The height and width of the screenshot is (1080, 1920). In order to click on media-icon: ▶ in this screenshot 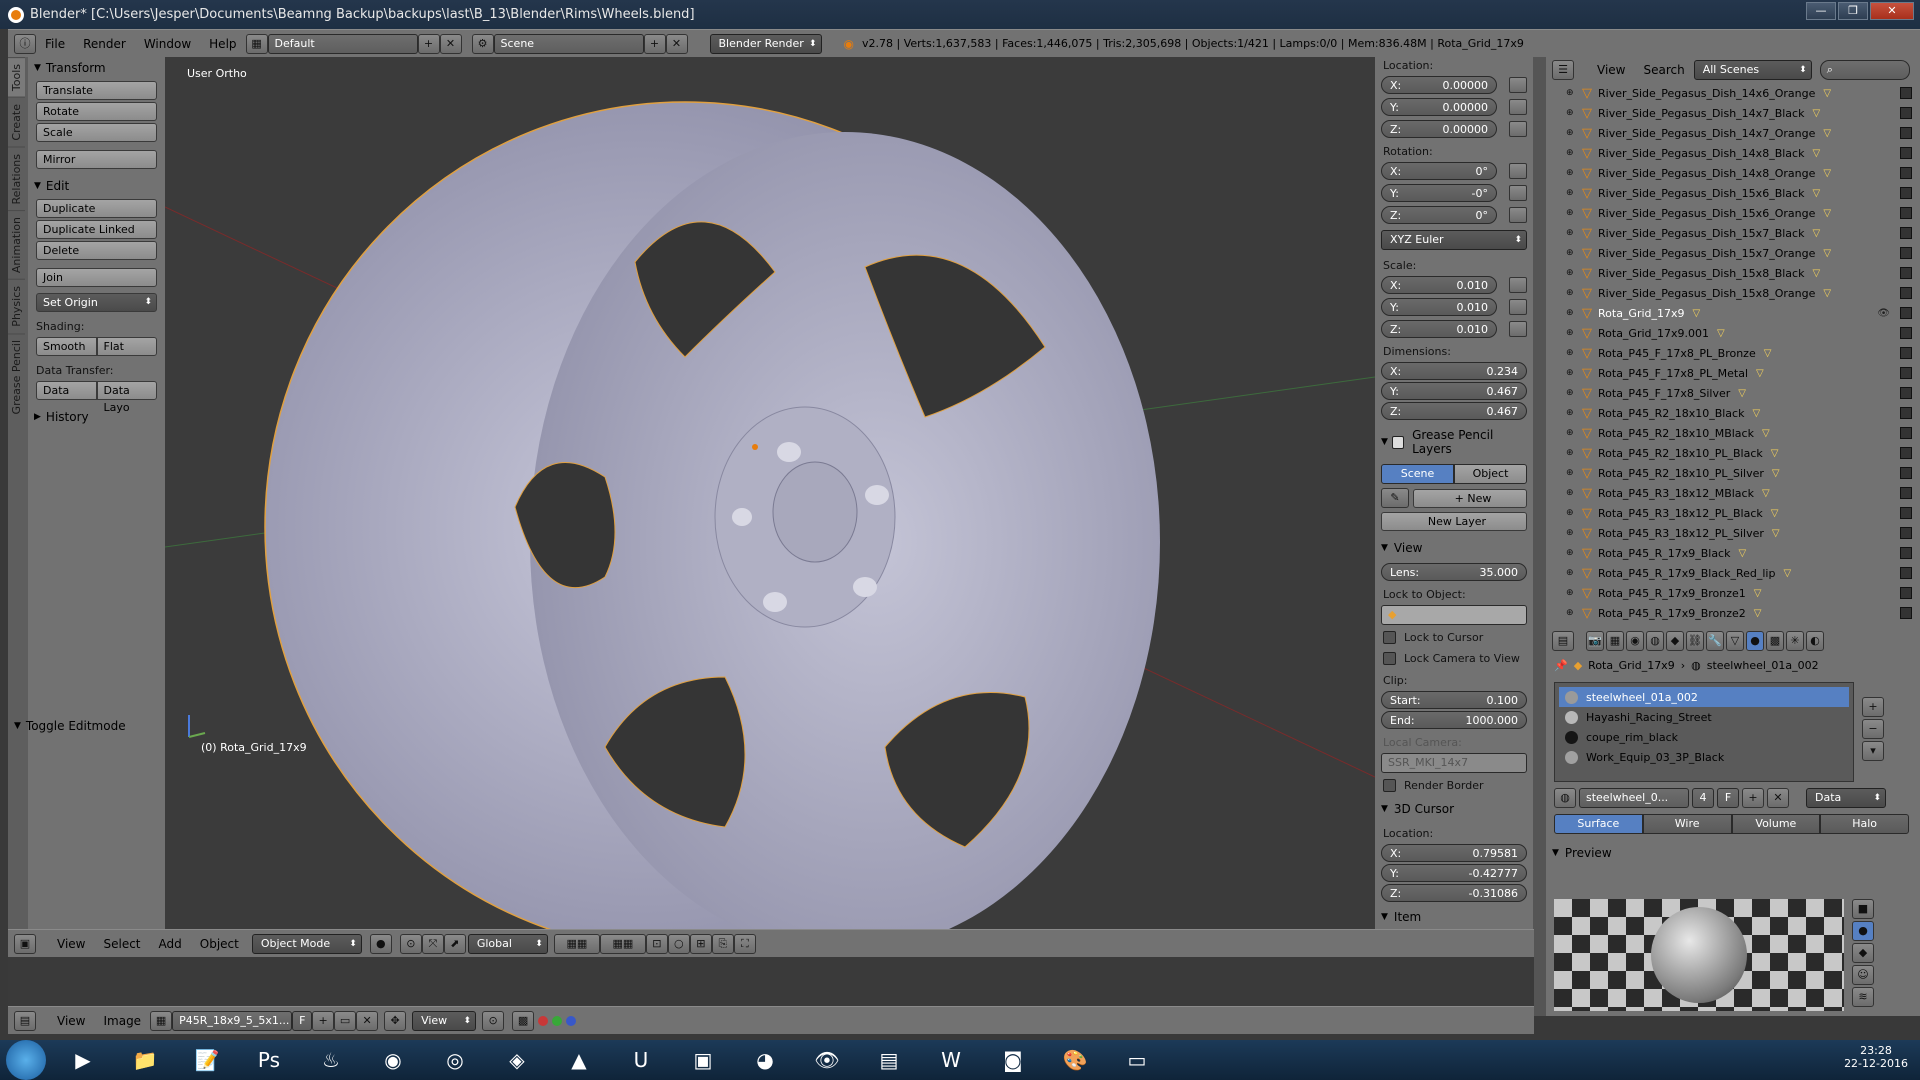, I will do `click(83, 1060)`.